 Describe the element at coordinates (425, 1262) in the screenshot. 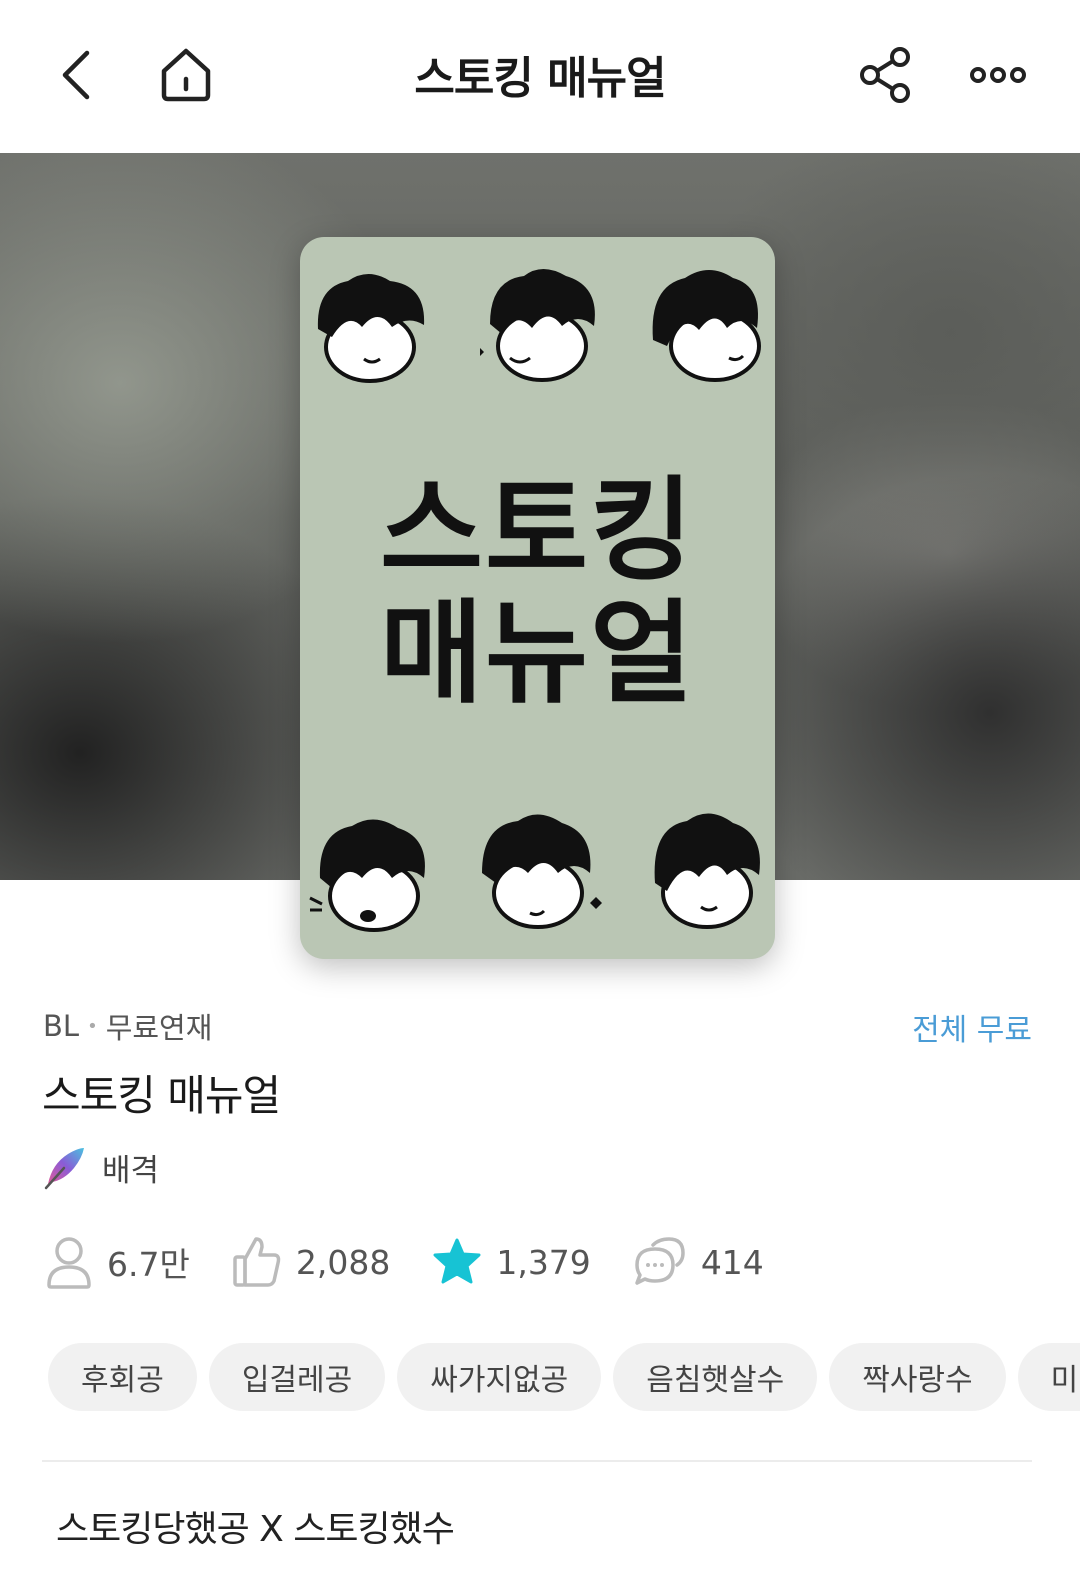

I see `stats-row: 6.7만 2,088 1,379 414` at that location.